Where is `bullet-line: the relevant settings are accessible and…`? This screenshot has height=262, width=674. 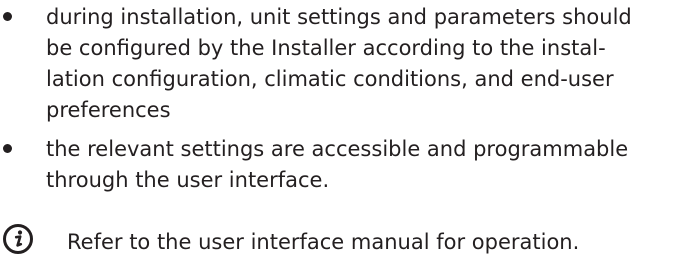
bullet-line: the relevant settings are accessible and… is located at coordinates (337, 149).